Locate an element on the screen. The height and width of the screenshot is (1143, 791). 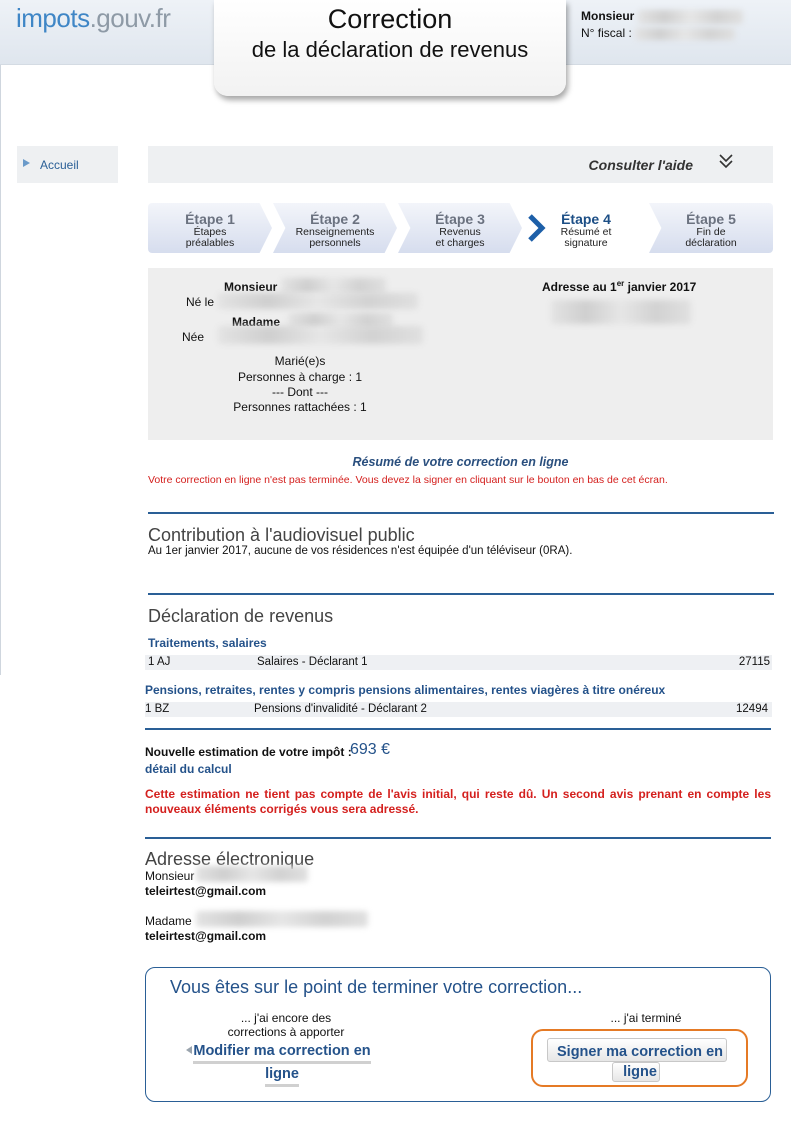
madame-birth-redacted is located at coordinates (320, 335).